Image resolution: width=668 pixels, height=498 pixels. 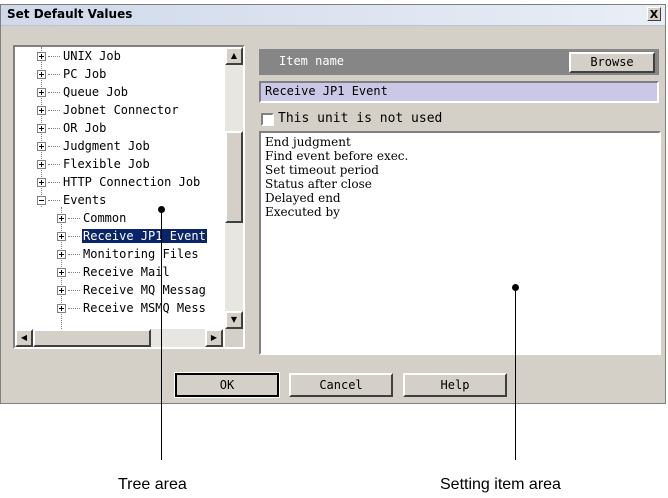 I want to click on tree-item-flexible-job: Flexible Job, so click(x=94, y=164).